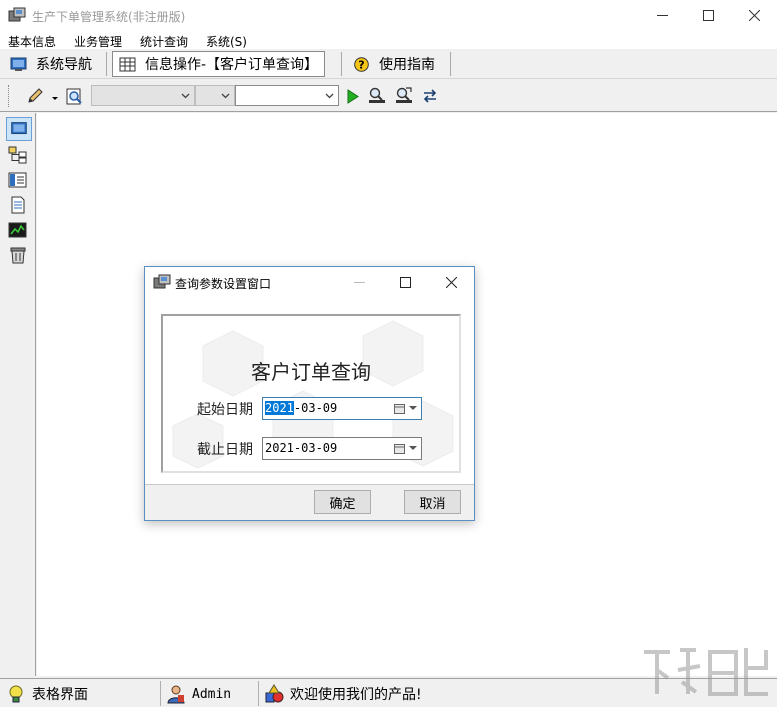 The width and height of the screenshot is (777, 707). I want to click on minimize-button, so click(662, 15).